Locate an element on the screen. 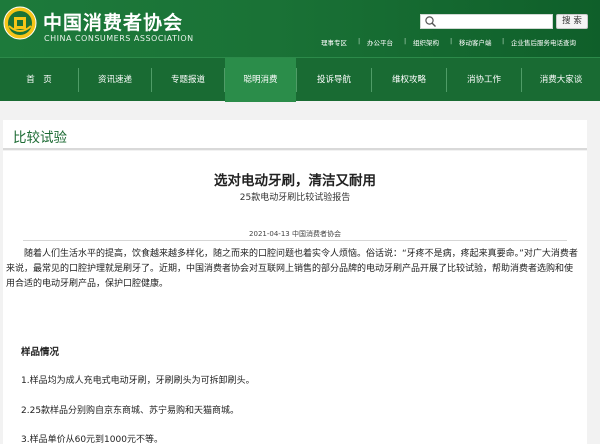 The image size is (600, 444). nav-home: 首 页 is located at coordinates (39, 80).